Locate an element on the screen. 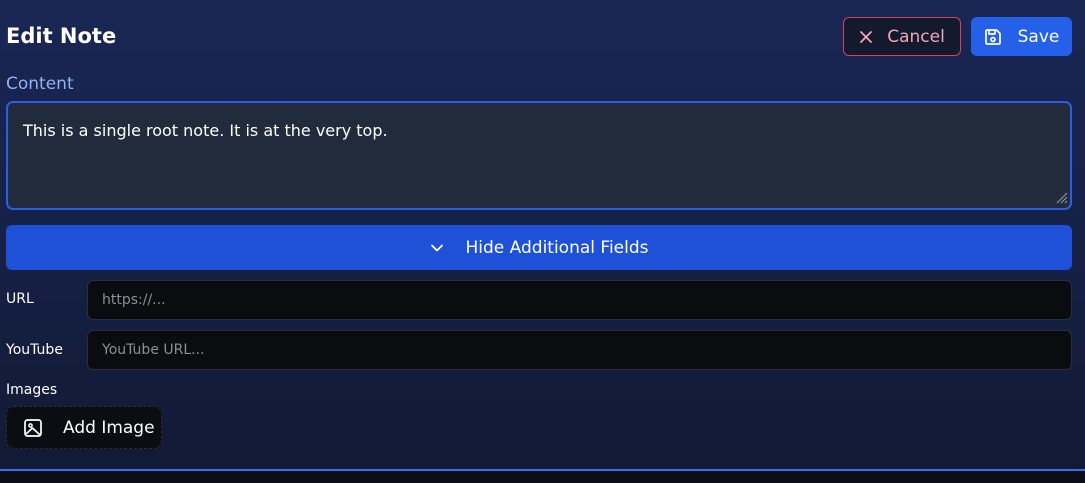 The height and width of the screenshot is (483, 1085). content-label: Content is located at coordinates (40, 84).